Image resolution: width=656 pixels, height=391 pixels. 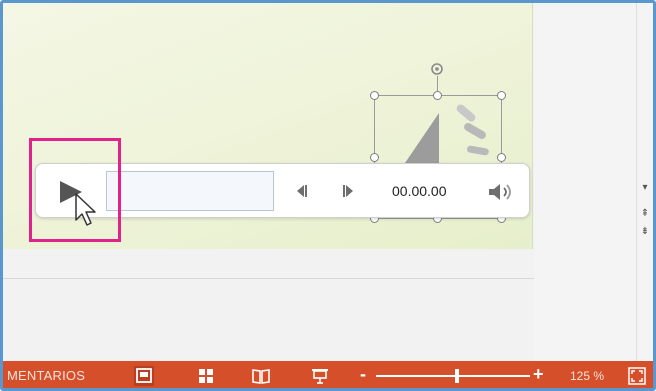 I want to click on zoom-slider, so click(x=453, y=376).